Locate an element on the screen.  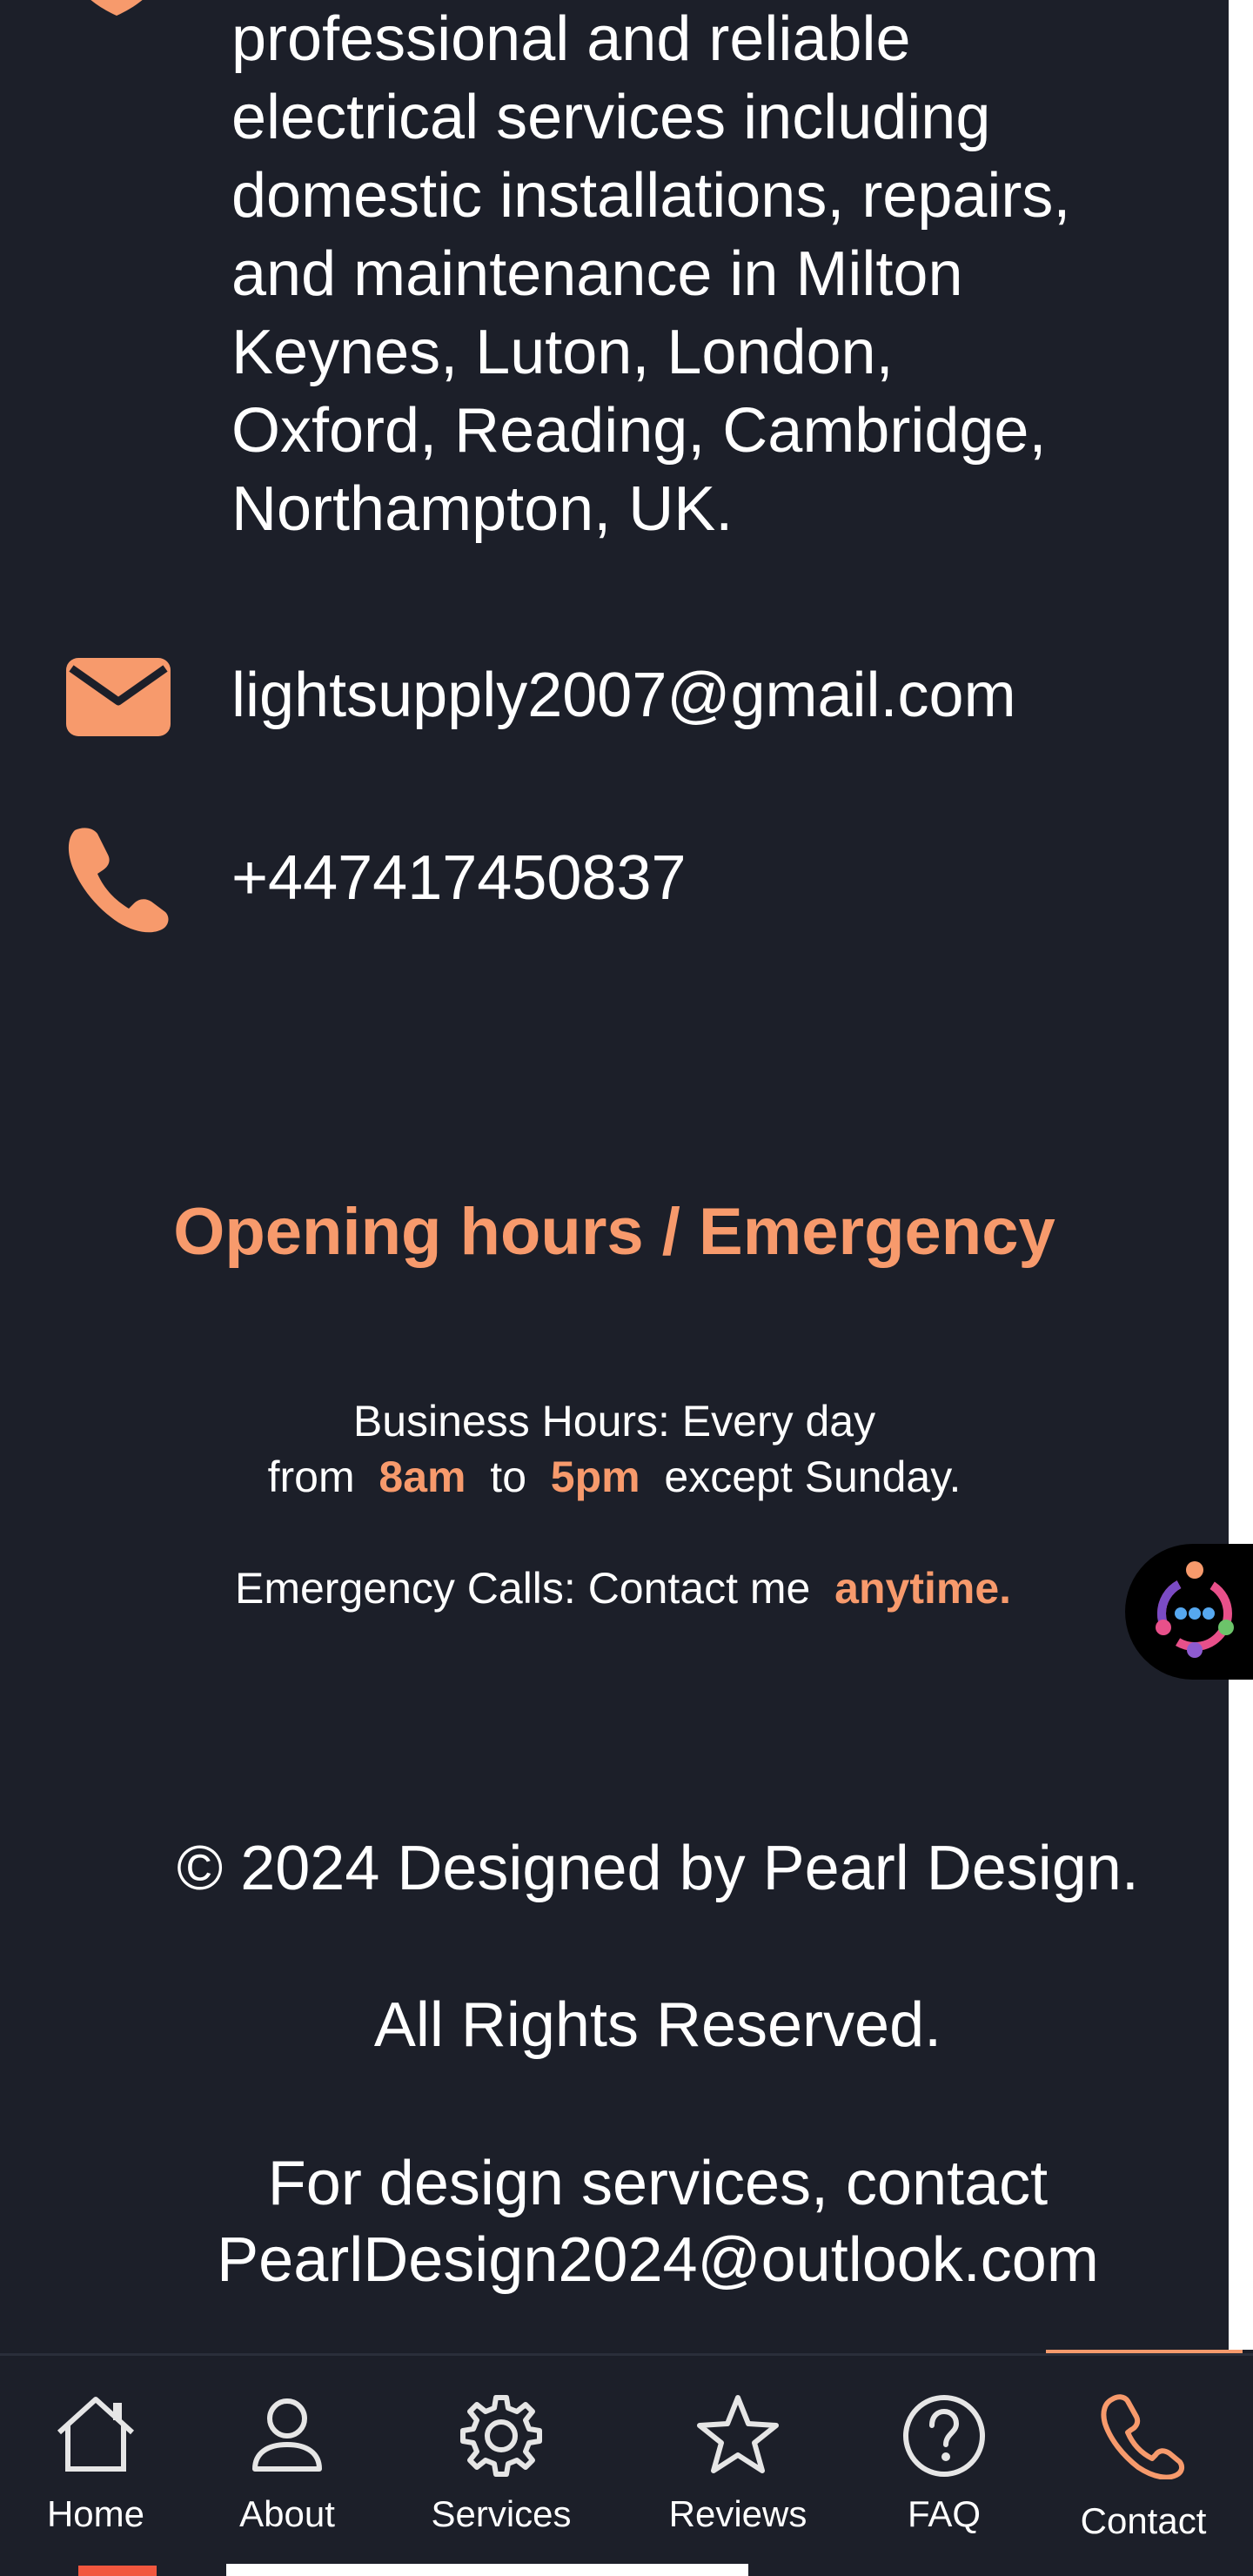
nav-label: About is located at coordinates (287, 2513).